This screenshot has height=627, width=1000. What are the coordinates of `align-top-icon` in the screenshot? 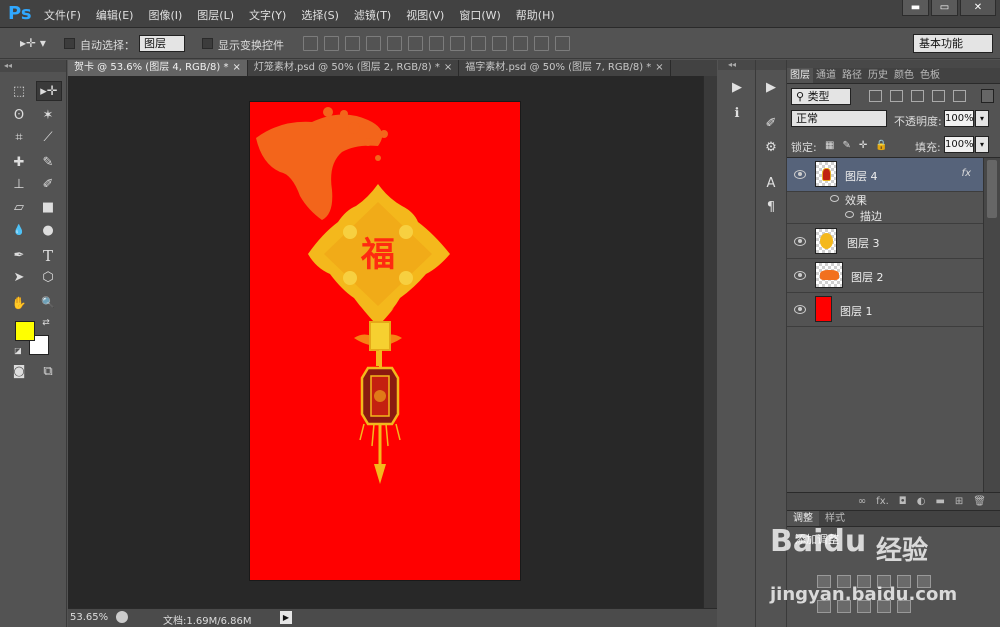 It's located at (310, 43).